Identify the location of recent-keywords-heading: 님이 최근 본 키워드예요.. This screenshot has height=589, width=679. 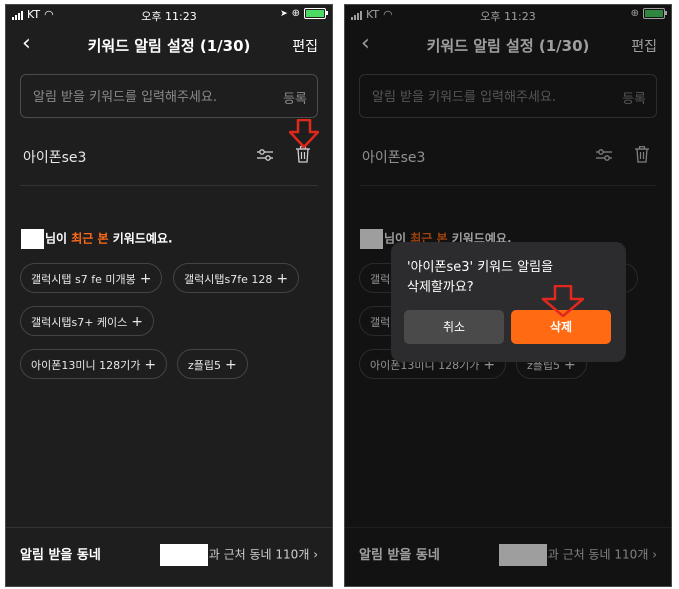
(97, 239).